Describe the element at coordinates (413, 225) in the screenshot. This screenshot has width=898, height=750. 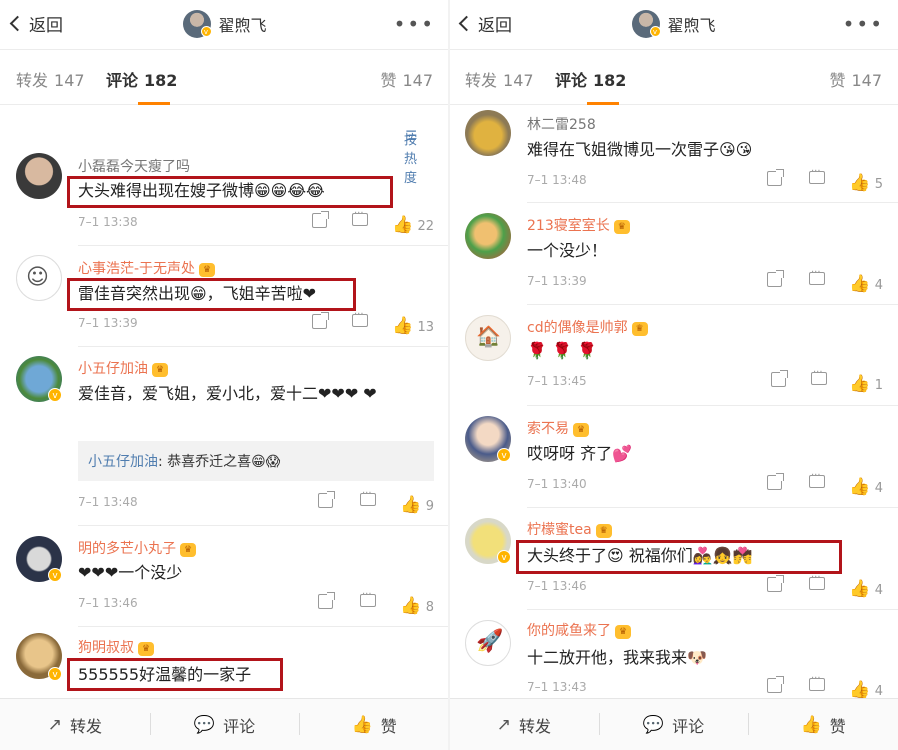
I see `like-button: 👍 22` at that location.